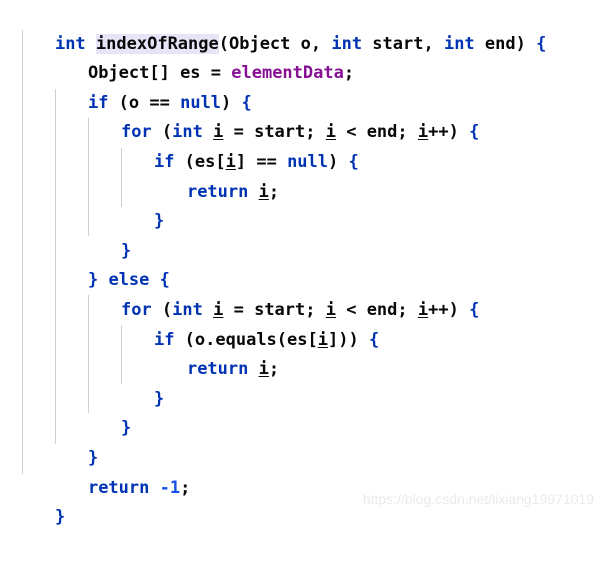 Image resolution: width=602 pixels, height=562 pixels. I want to click on code-line-11: if (o.equals(es[i])) {, so click(301, 323).